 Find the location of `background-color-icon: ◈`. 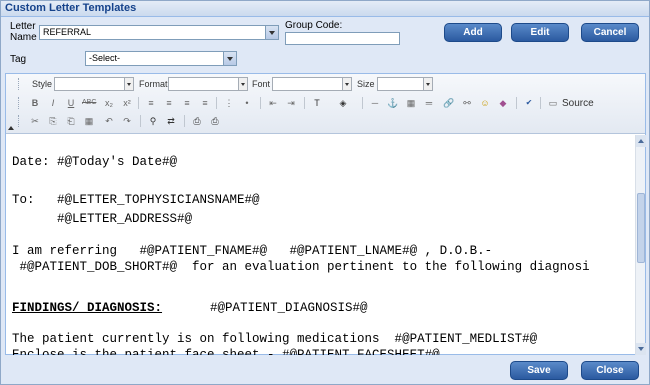

background-color-icon: ◈ is located at coordinates (343, 103).